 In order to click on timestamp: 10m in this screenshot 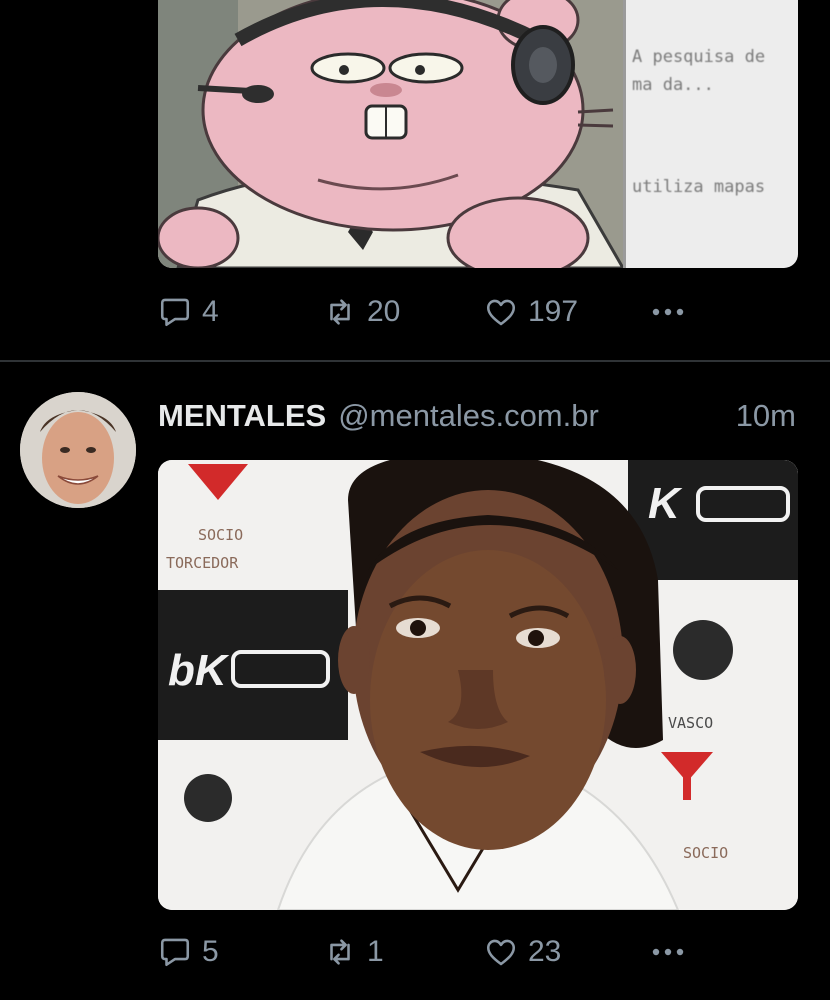, I will do `click(766, 416)`.